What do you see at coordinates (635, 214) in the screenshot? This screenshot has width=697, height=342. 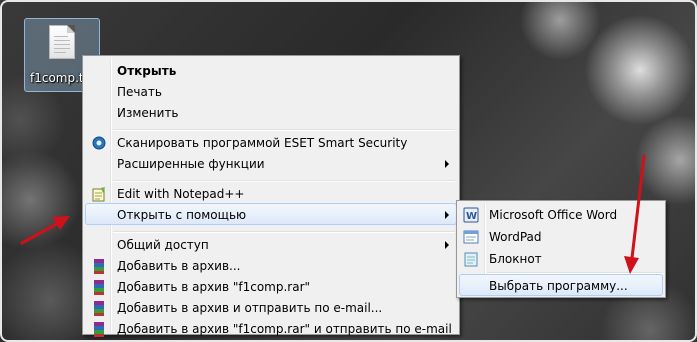 I see `red-arrow-right` at bounding box center [635, 214].